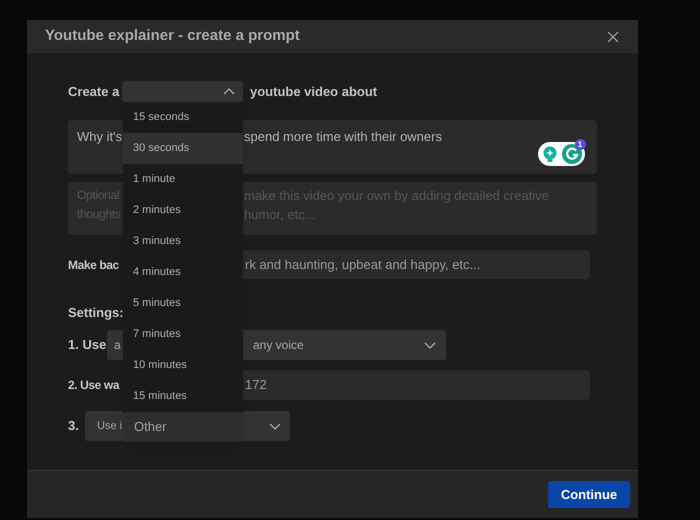  What do you see at coordinates (561, 154) in the screenshot?
I see `grammarly-badge: 1` at bounding box center [561, 154].